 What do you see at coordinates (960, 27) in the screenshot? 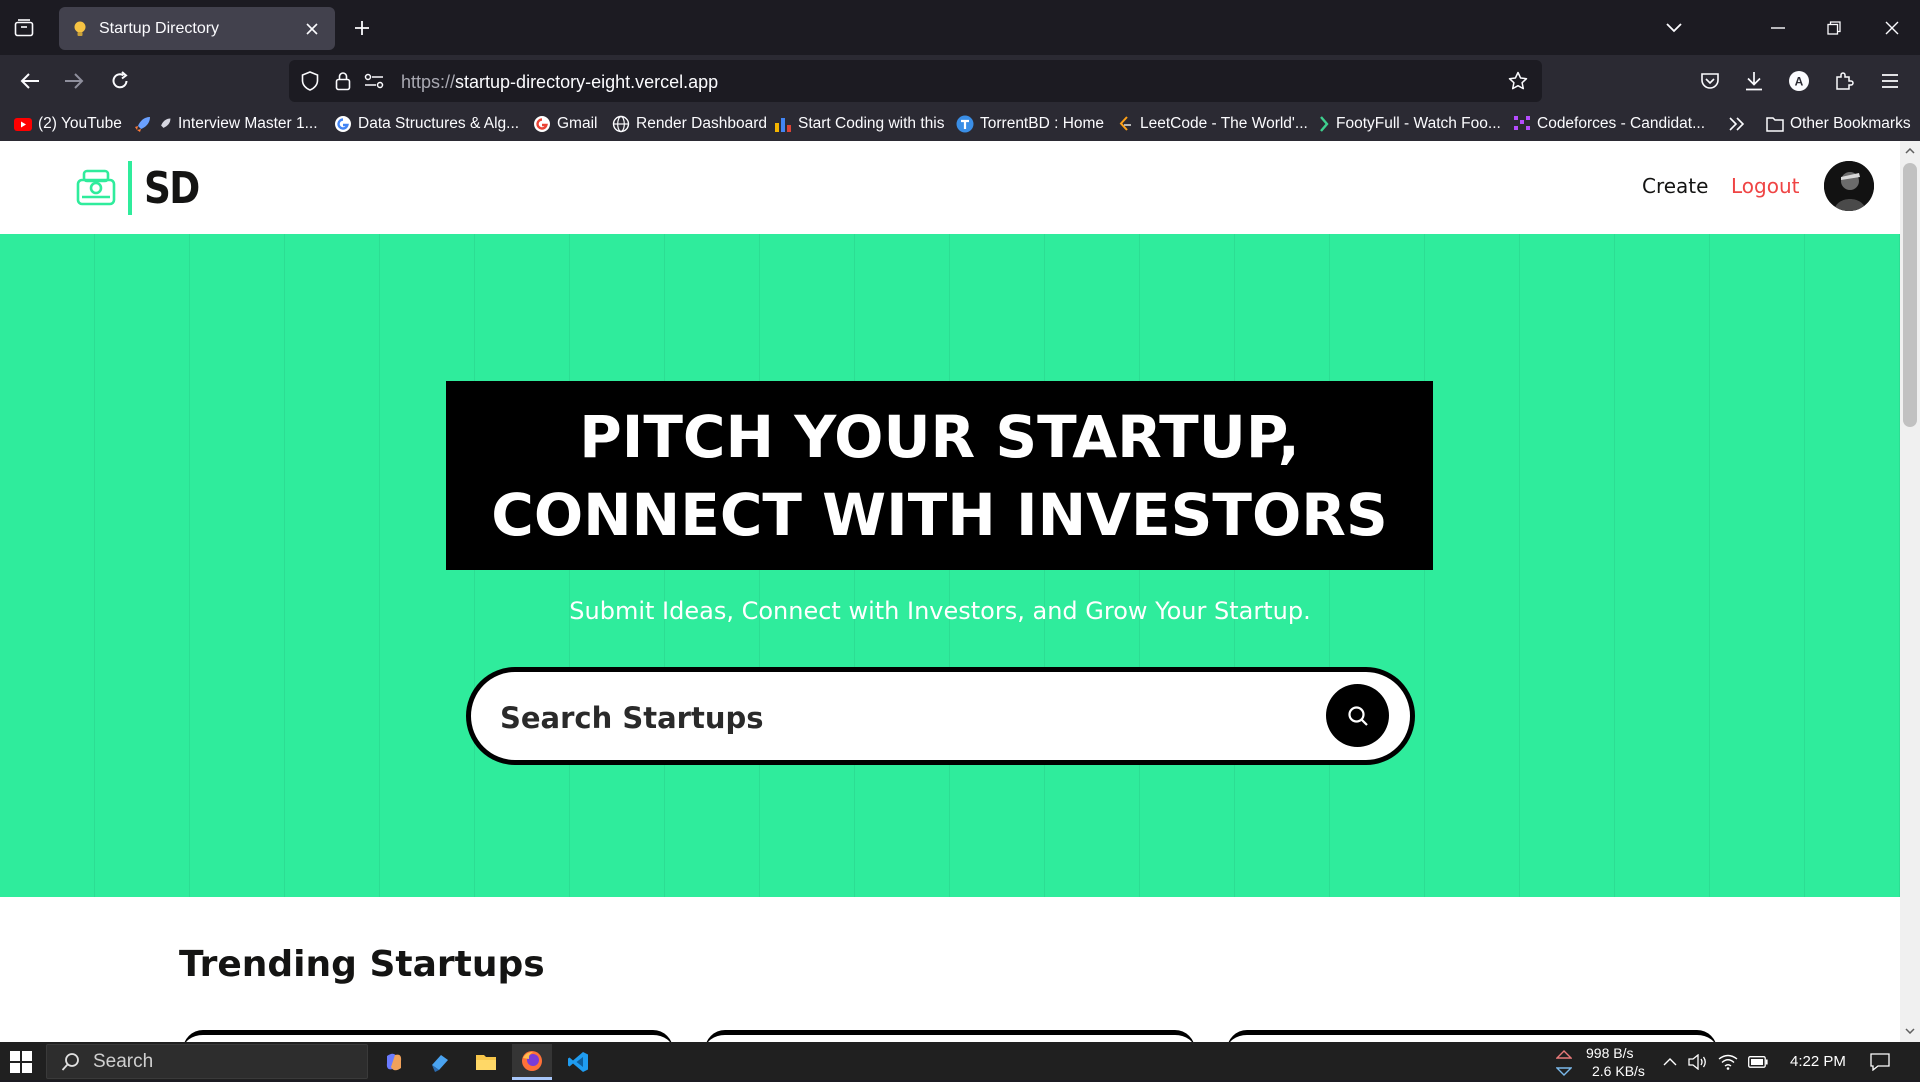
I see `browser-tab-bar: Startup Directory` at bounding box center [960, 27].